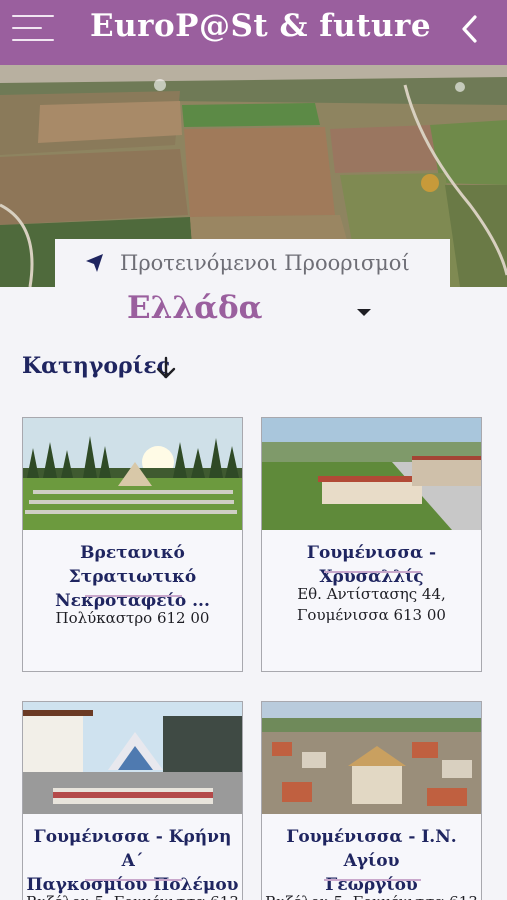 The height and width of the screenshot is (900, 507). I want to click on app-header: EuroP@St & future, so click(253, 32).